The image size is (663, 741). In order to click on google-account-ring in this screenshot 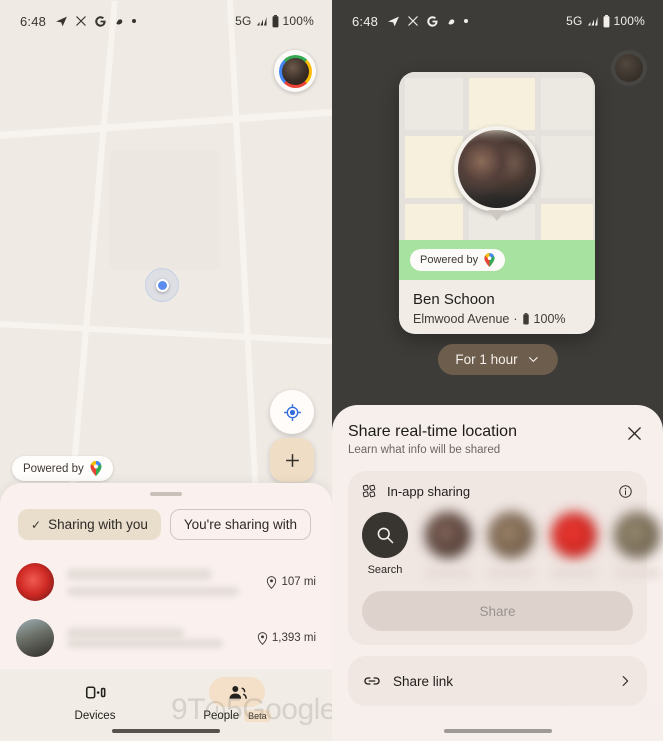, I will do `click(295, 71)`.